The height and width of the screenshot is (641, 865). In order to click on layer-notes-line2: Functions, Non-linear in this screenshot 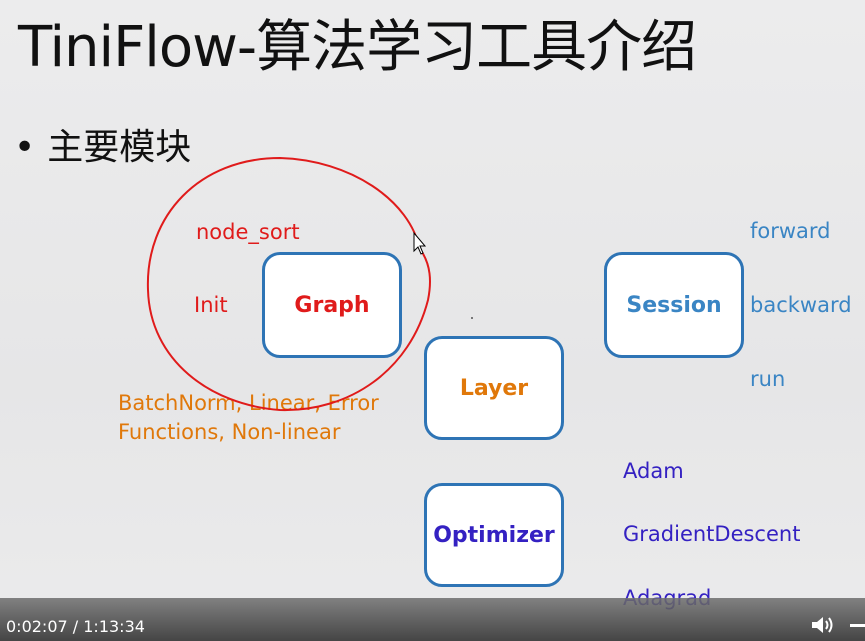, I will do `click(229, 432)`.